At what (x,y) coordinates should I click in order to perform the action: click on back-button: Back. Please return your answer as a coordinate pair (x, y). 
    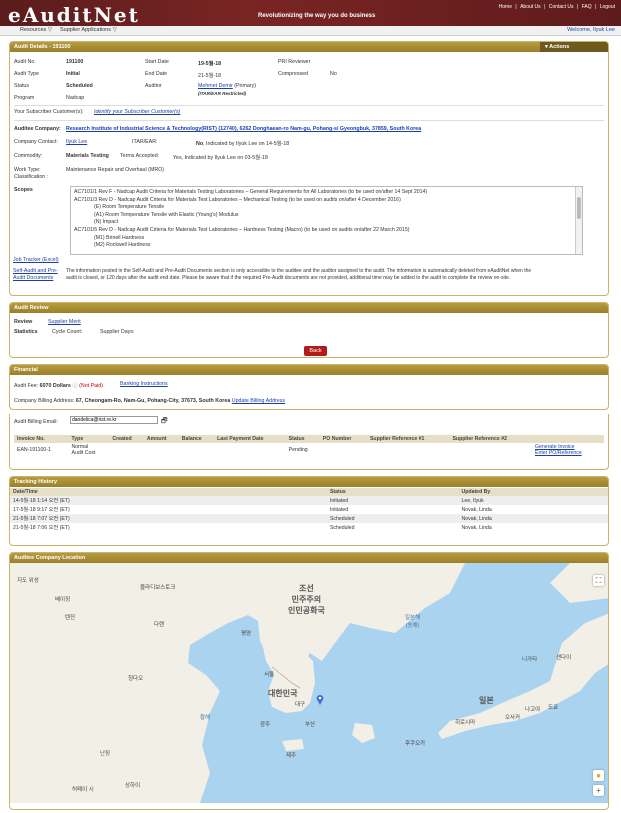
    Looking at the image, I should click on (315, 351).